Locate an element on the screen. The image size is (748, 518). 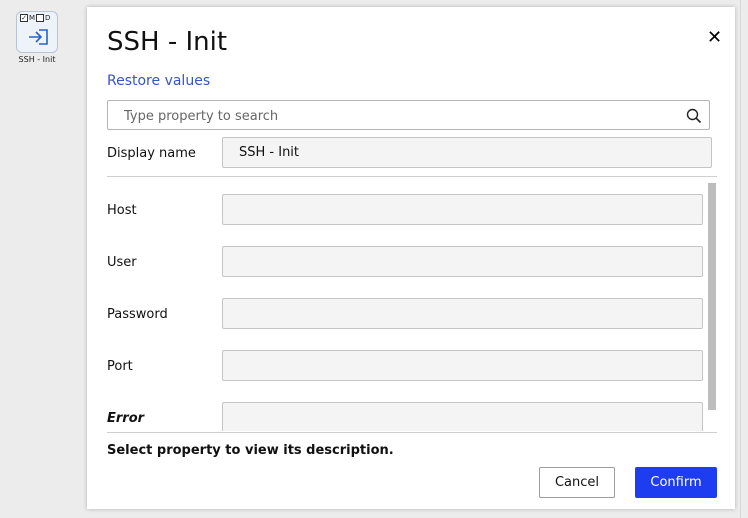
flag-m-label: M is located at coordinates (32, 18).